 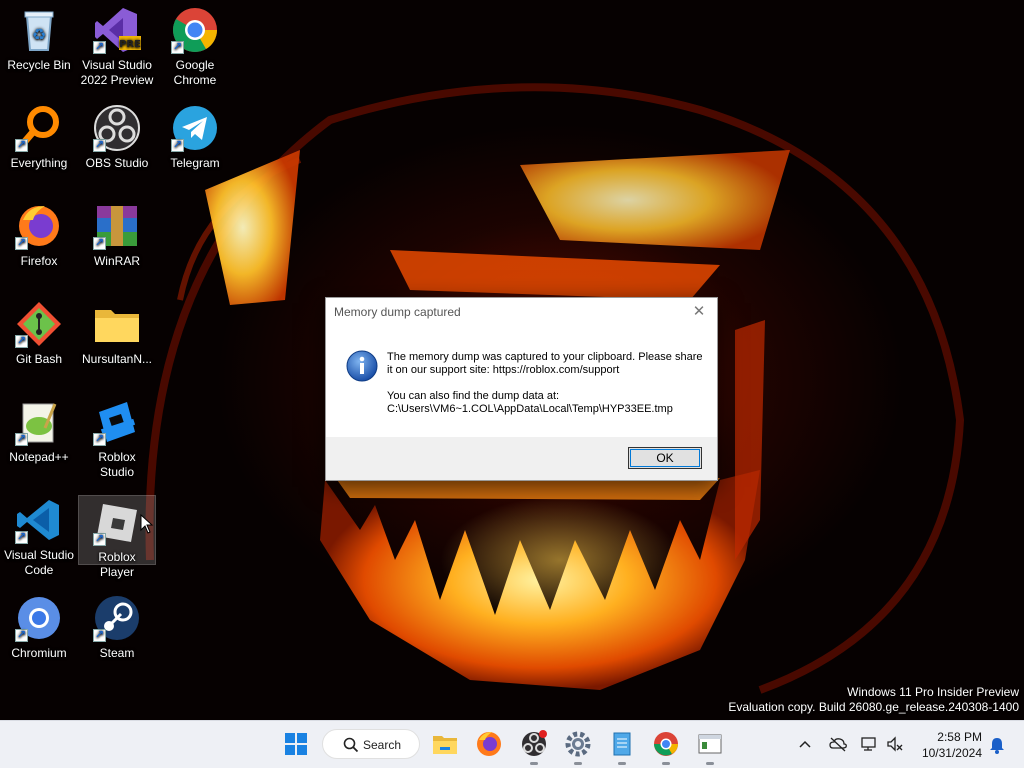 I want to click on firefox-icon: ↗, so click(x=39, y=226).